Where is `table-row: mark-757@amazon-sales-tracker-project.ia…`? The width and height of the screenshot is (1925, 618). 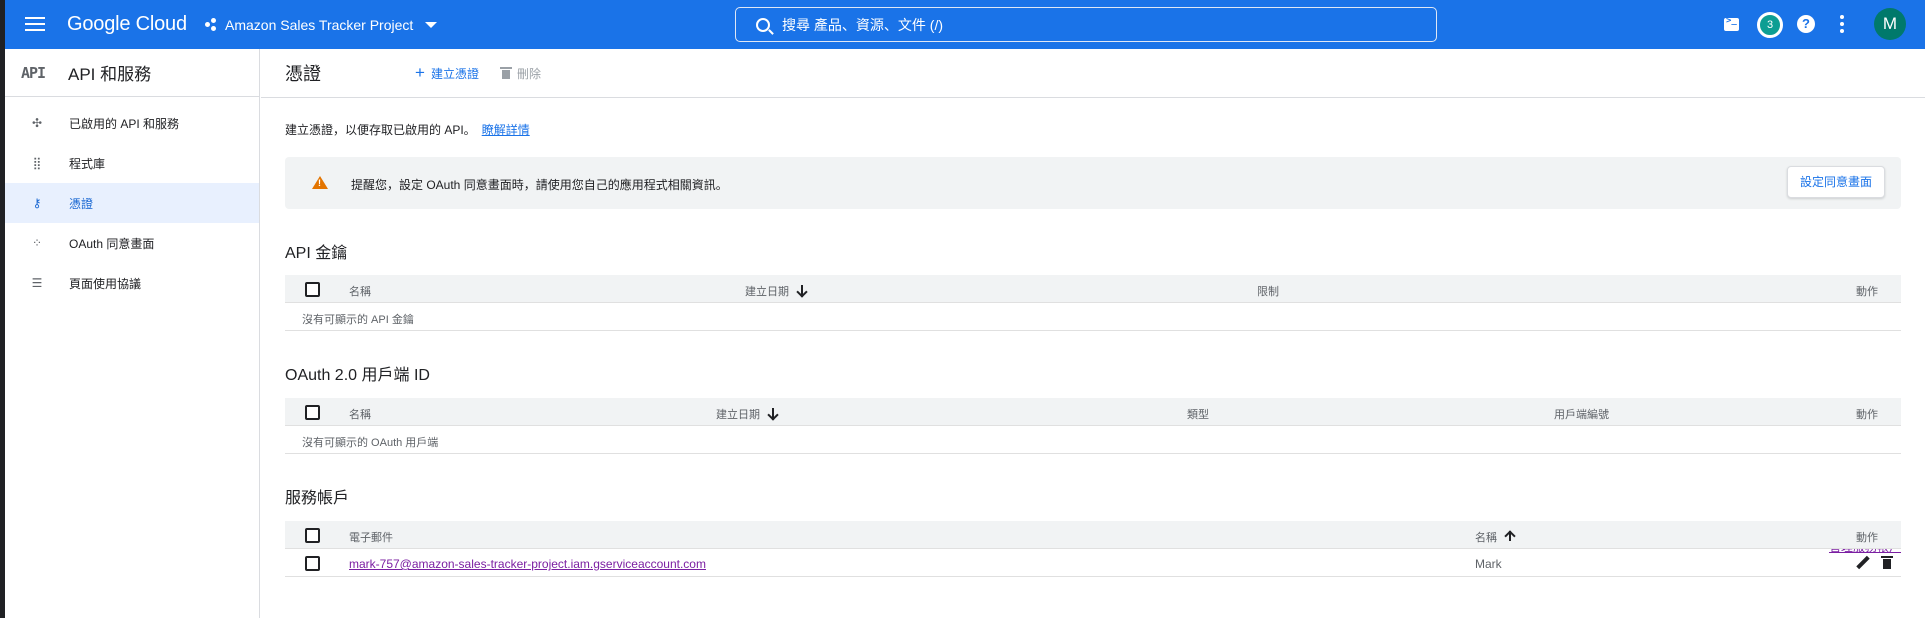
table-row: mark-757@amazon-sales-tracker-project.ia… is located at coordinates (1093, 563).